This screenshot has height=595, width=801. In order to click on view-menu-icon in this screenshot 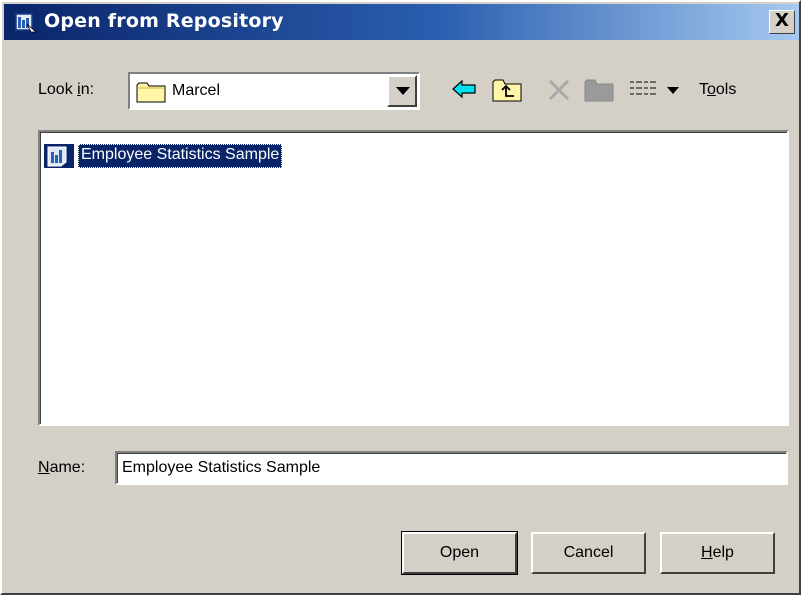, I will do `click(657, 90)`.